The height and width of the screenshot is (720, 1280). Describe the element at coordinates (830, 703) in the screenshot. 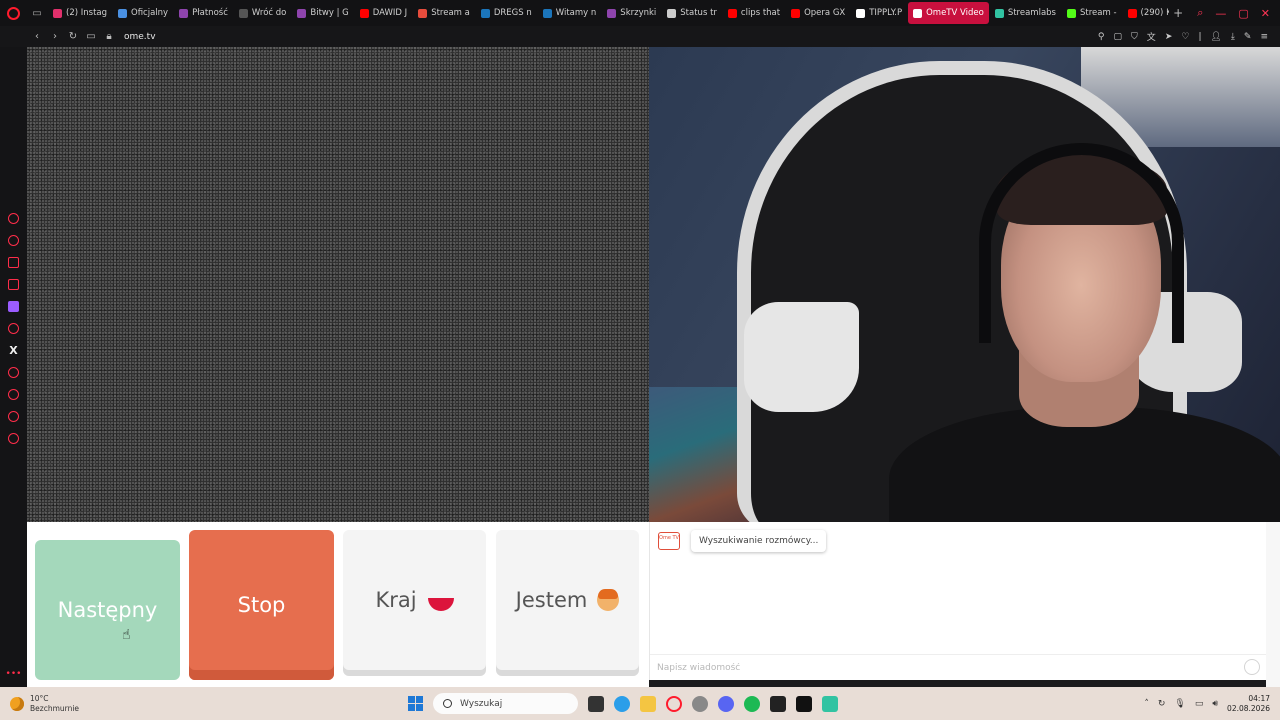

I see `streamlabs-icon` at that location.